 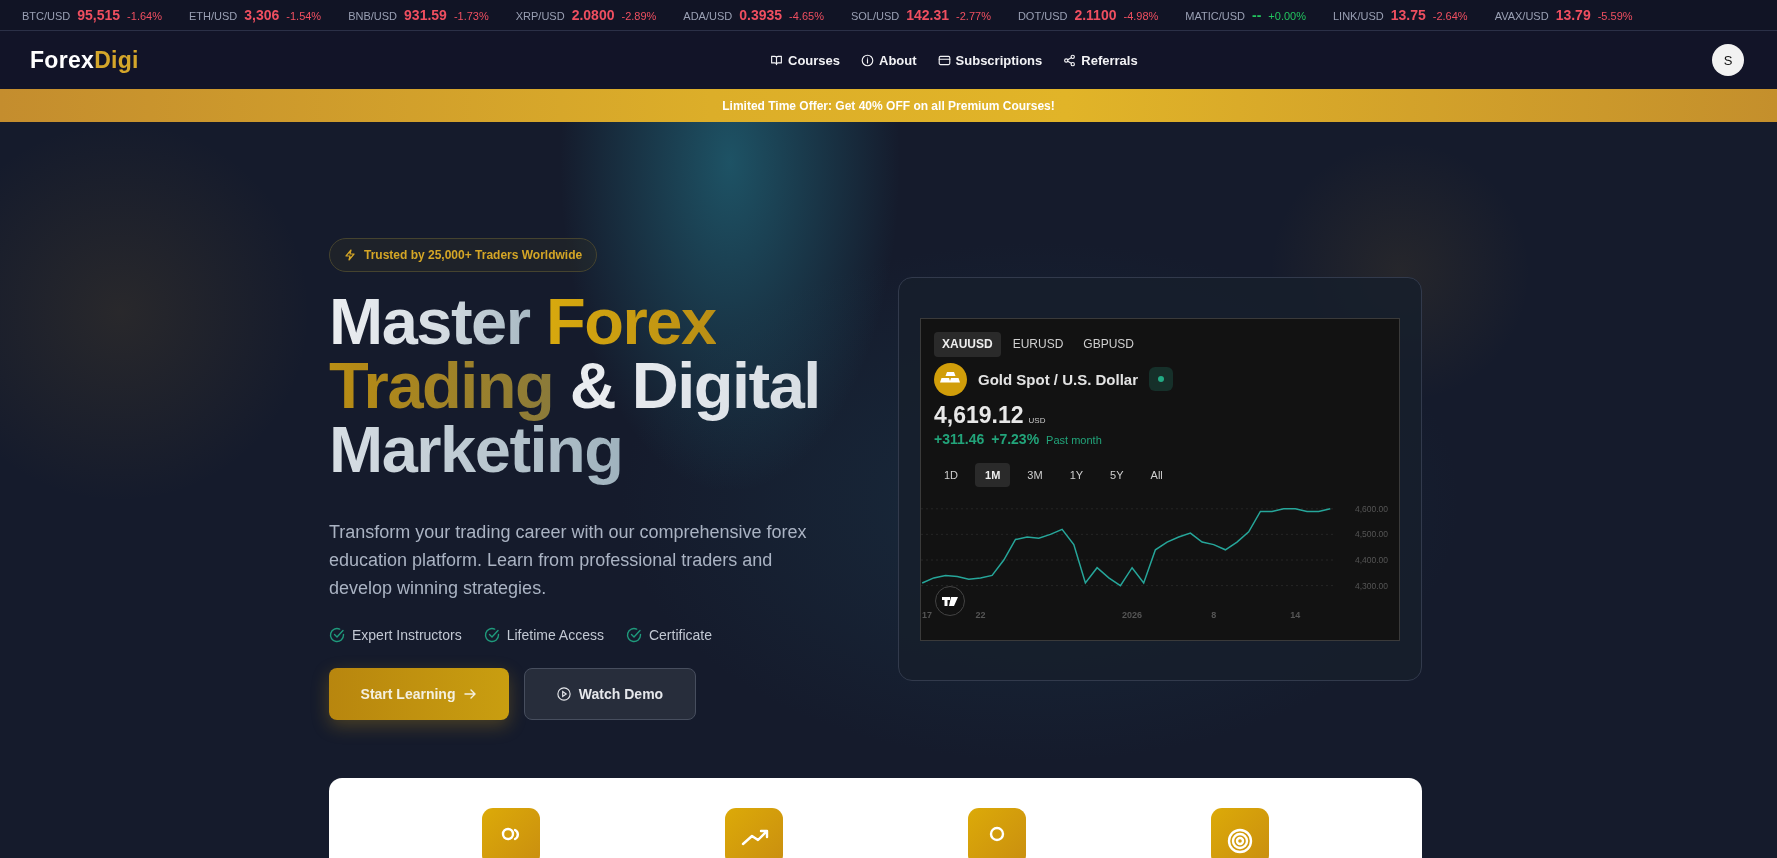 I want to click on ticker-change: -5.59%, so click(x=1615, y=16).